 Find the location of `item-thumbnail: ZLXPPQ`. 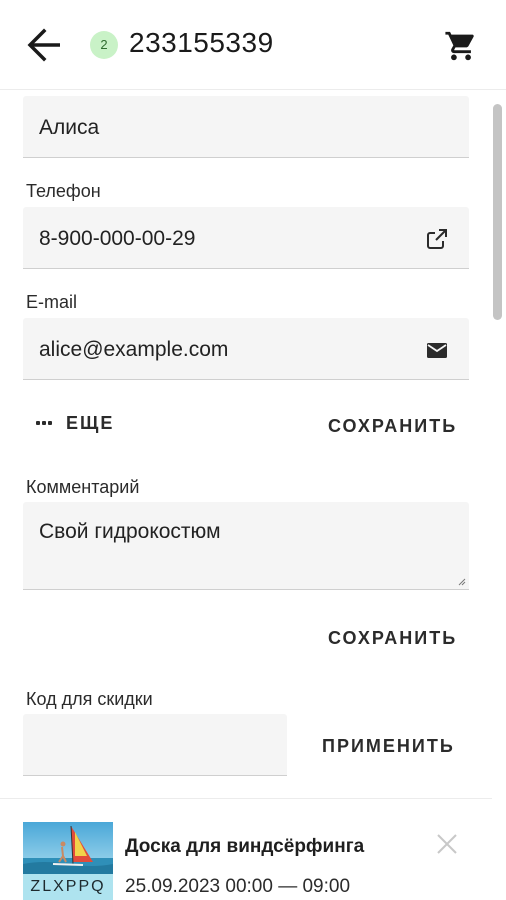

item-thumbnail: ZLXPPQ is located at coordinates (68, 861).